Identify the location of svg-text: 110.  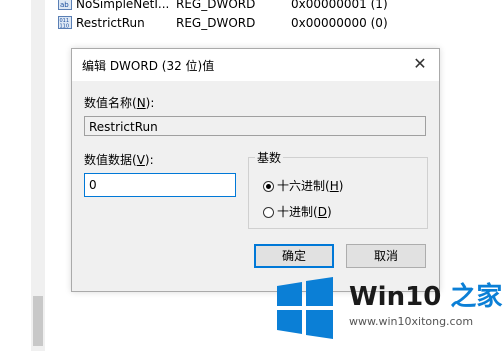
(65, 27).